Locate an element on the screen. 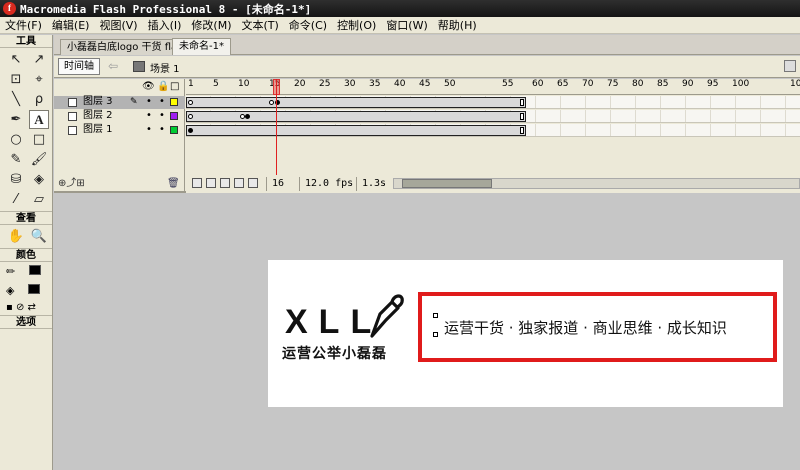 Image resolution: width=800 pixels, height=470 pixels. rect-icon: □ is located at coordinates (39, 139).